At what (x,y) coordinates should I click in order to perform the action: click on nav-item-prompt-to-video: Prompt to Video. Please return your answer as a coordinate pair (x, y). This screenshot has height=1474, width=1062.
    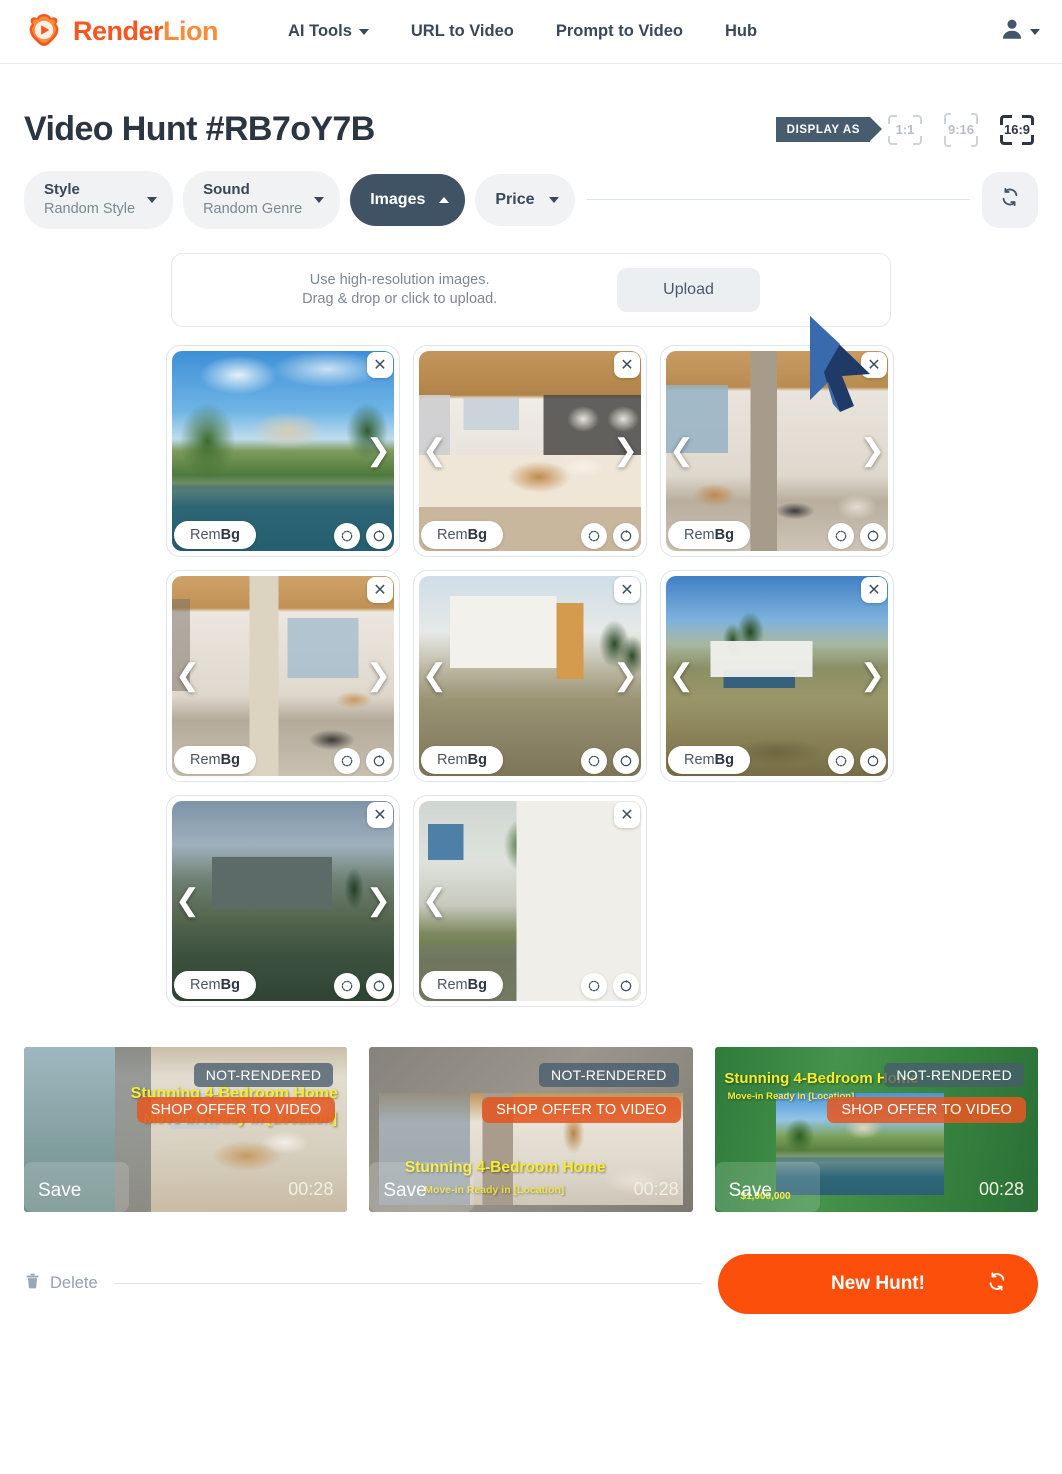
    Looking at the image, I should click on (619, 31).